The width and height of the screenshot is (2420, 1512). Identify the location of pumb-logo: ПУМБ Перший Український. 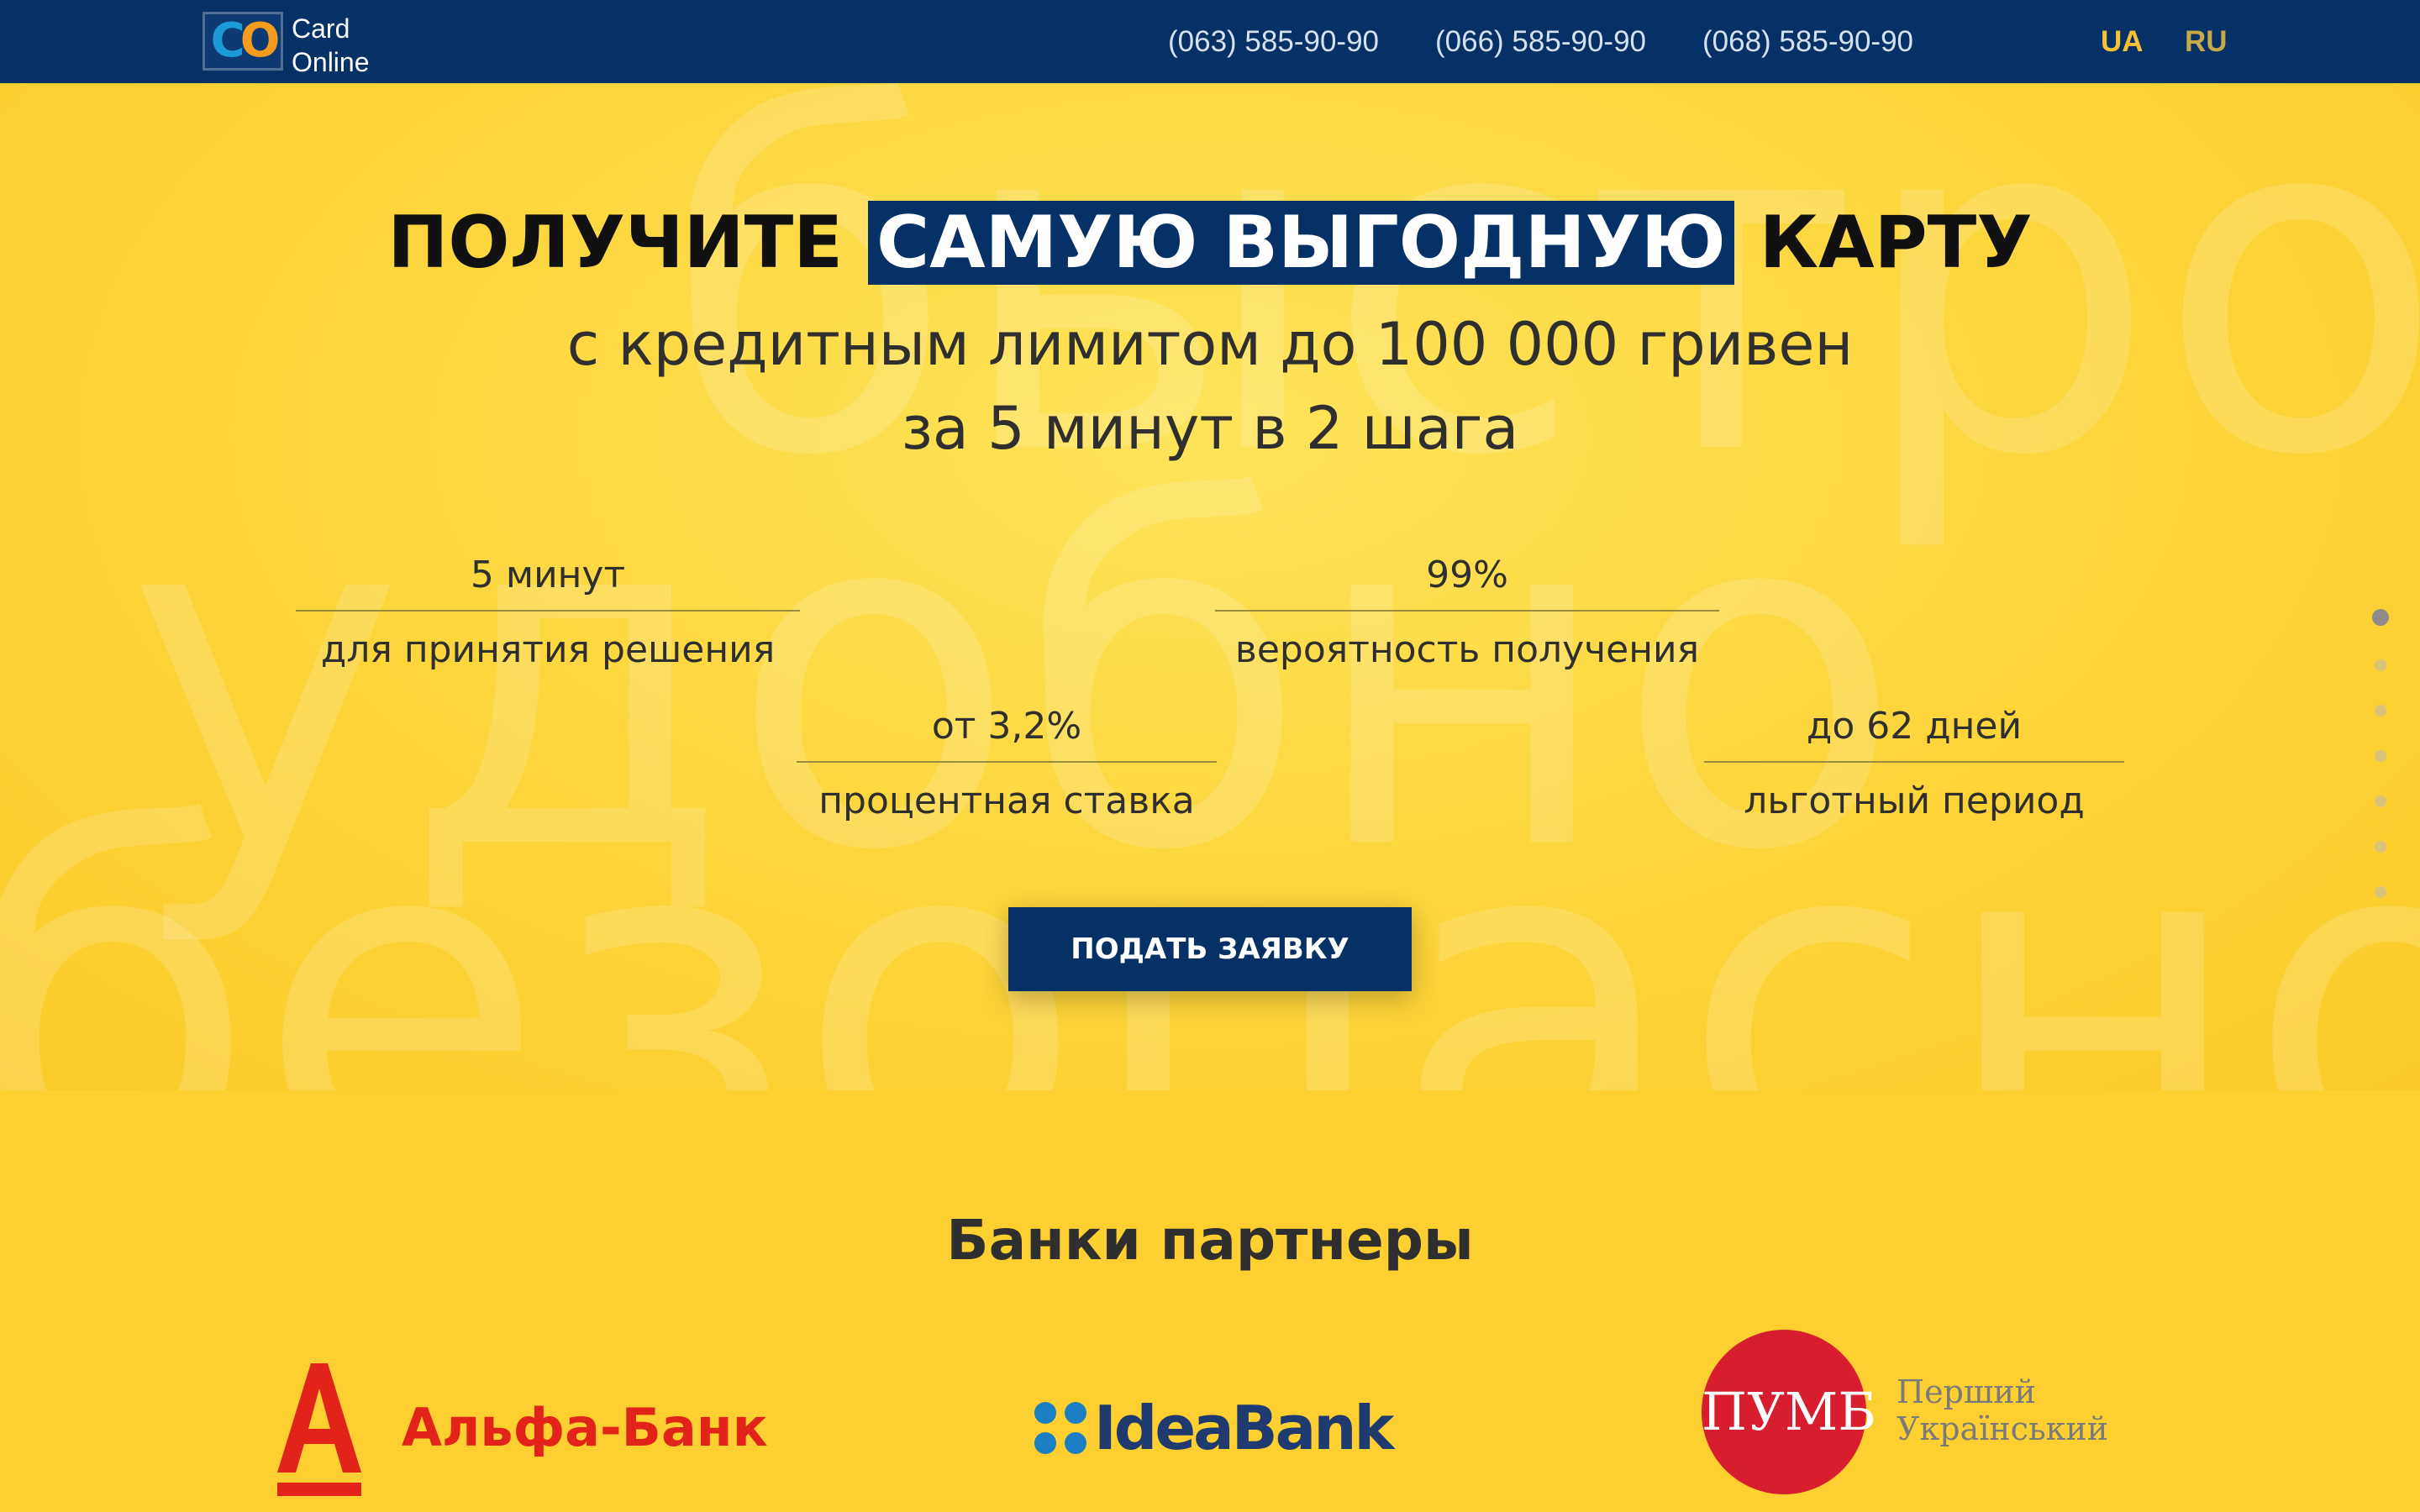
(1921, 1414).